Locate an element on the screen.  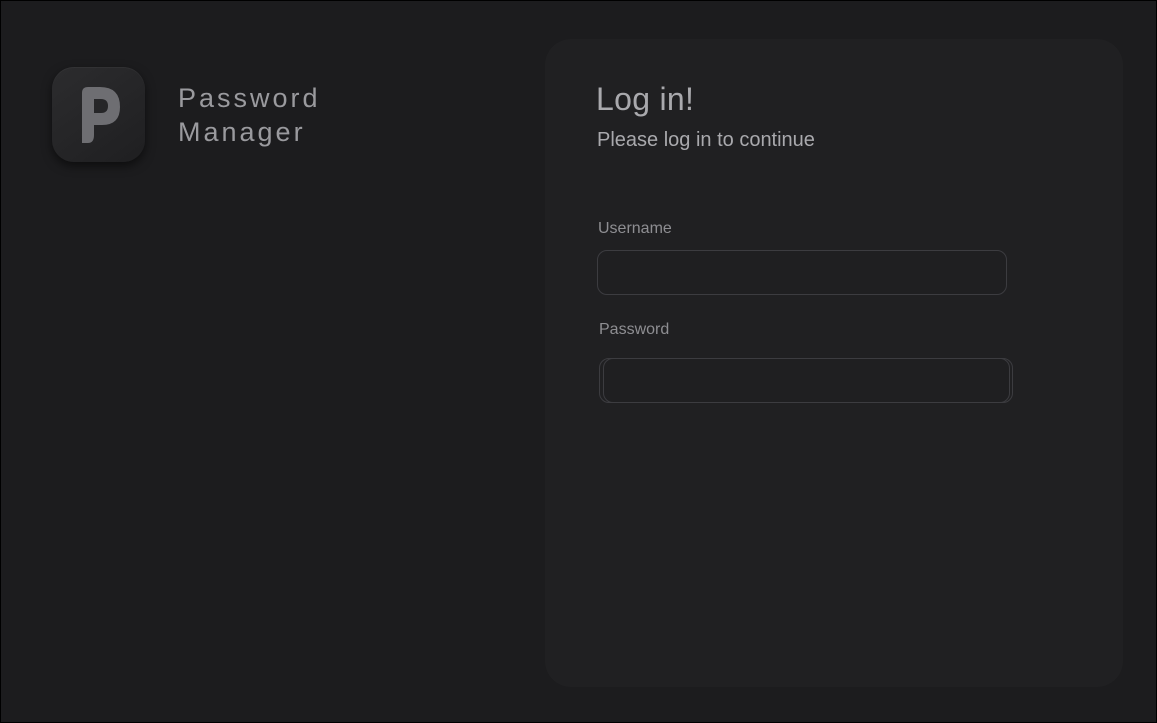
password-field is located at coordinates (806, 380).